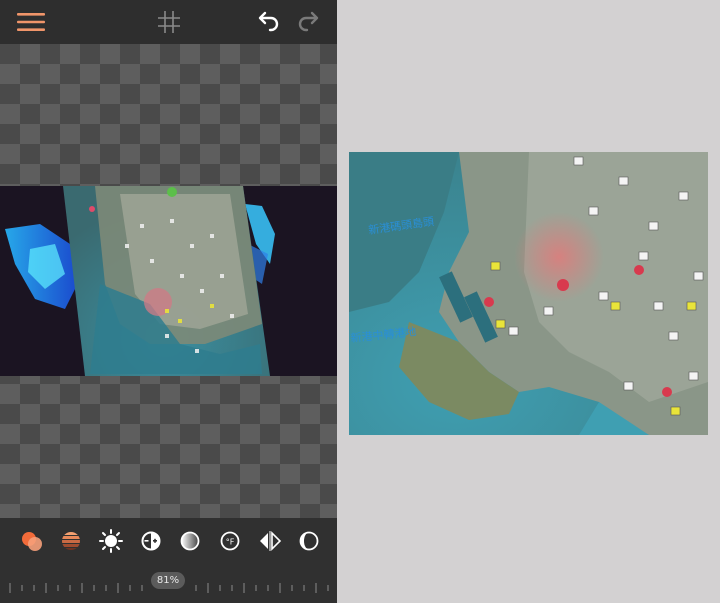  What do you see at coordinates (270, 541) in the screenshot?
I see `flip-icon` at bounding box center [270, 541].